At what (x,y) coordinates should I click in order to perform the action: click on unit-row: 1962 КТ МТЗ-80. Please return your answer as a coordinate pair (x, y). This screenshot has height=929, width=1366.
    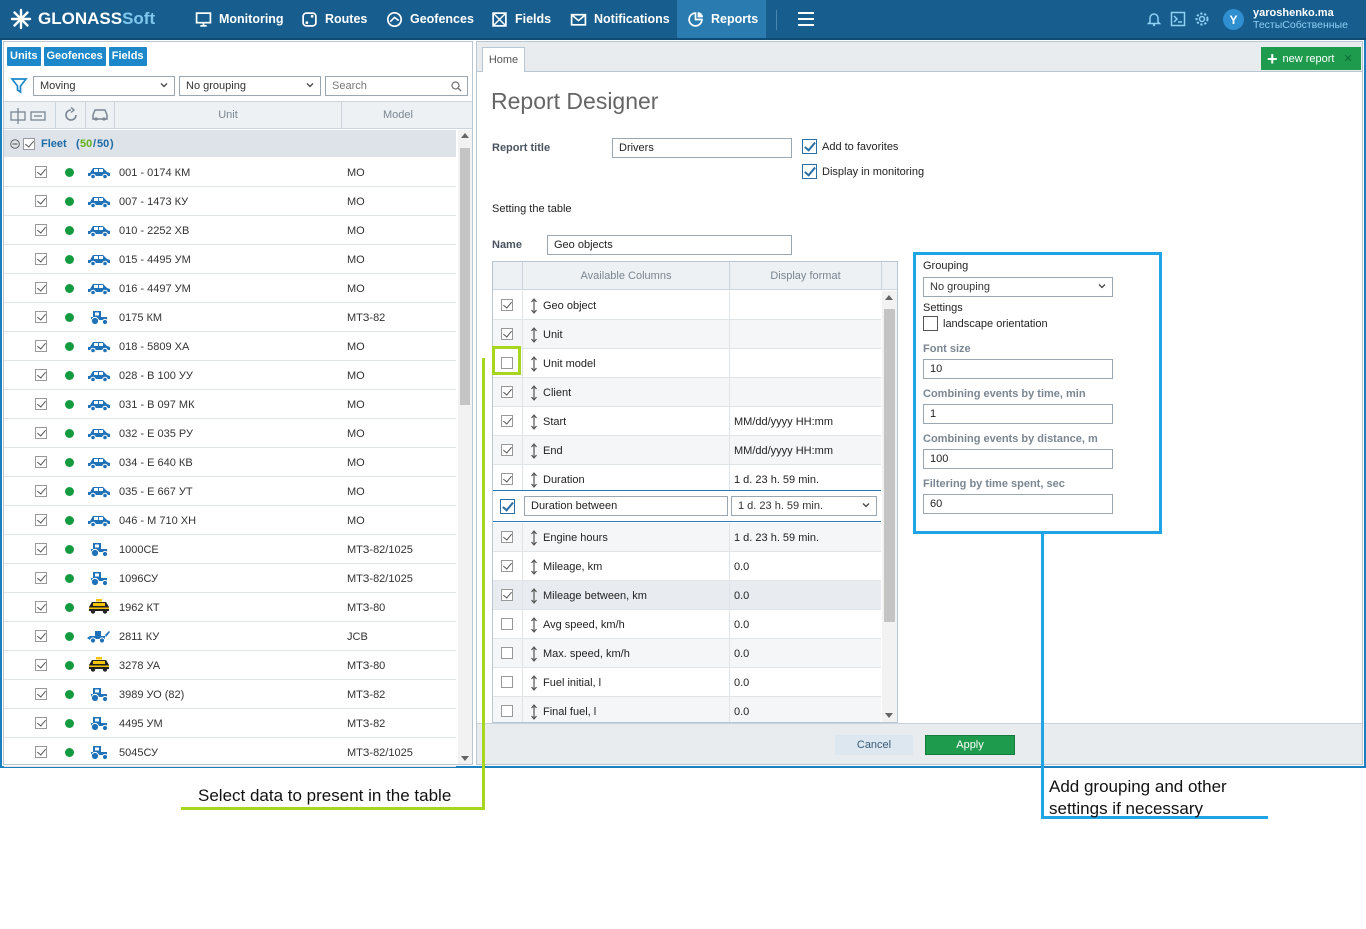
    Looking at the image, I should click on (230, 607).